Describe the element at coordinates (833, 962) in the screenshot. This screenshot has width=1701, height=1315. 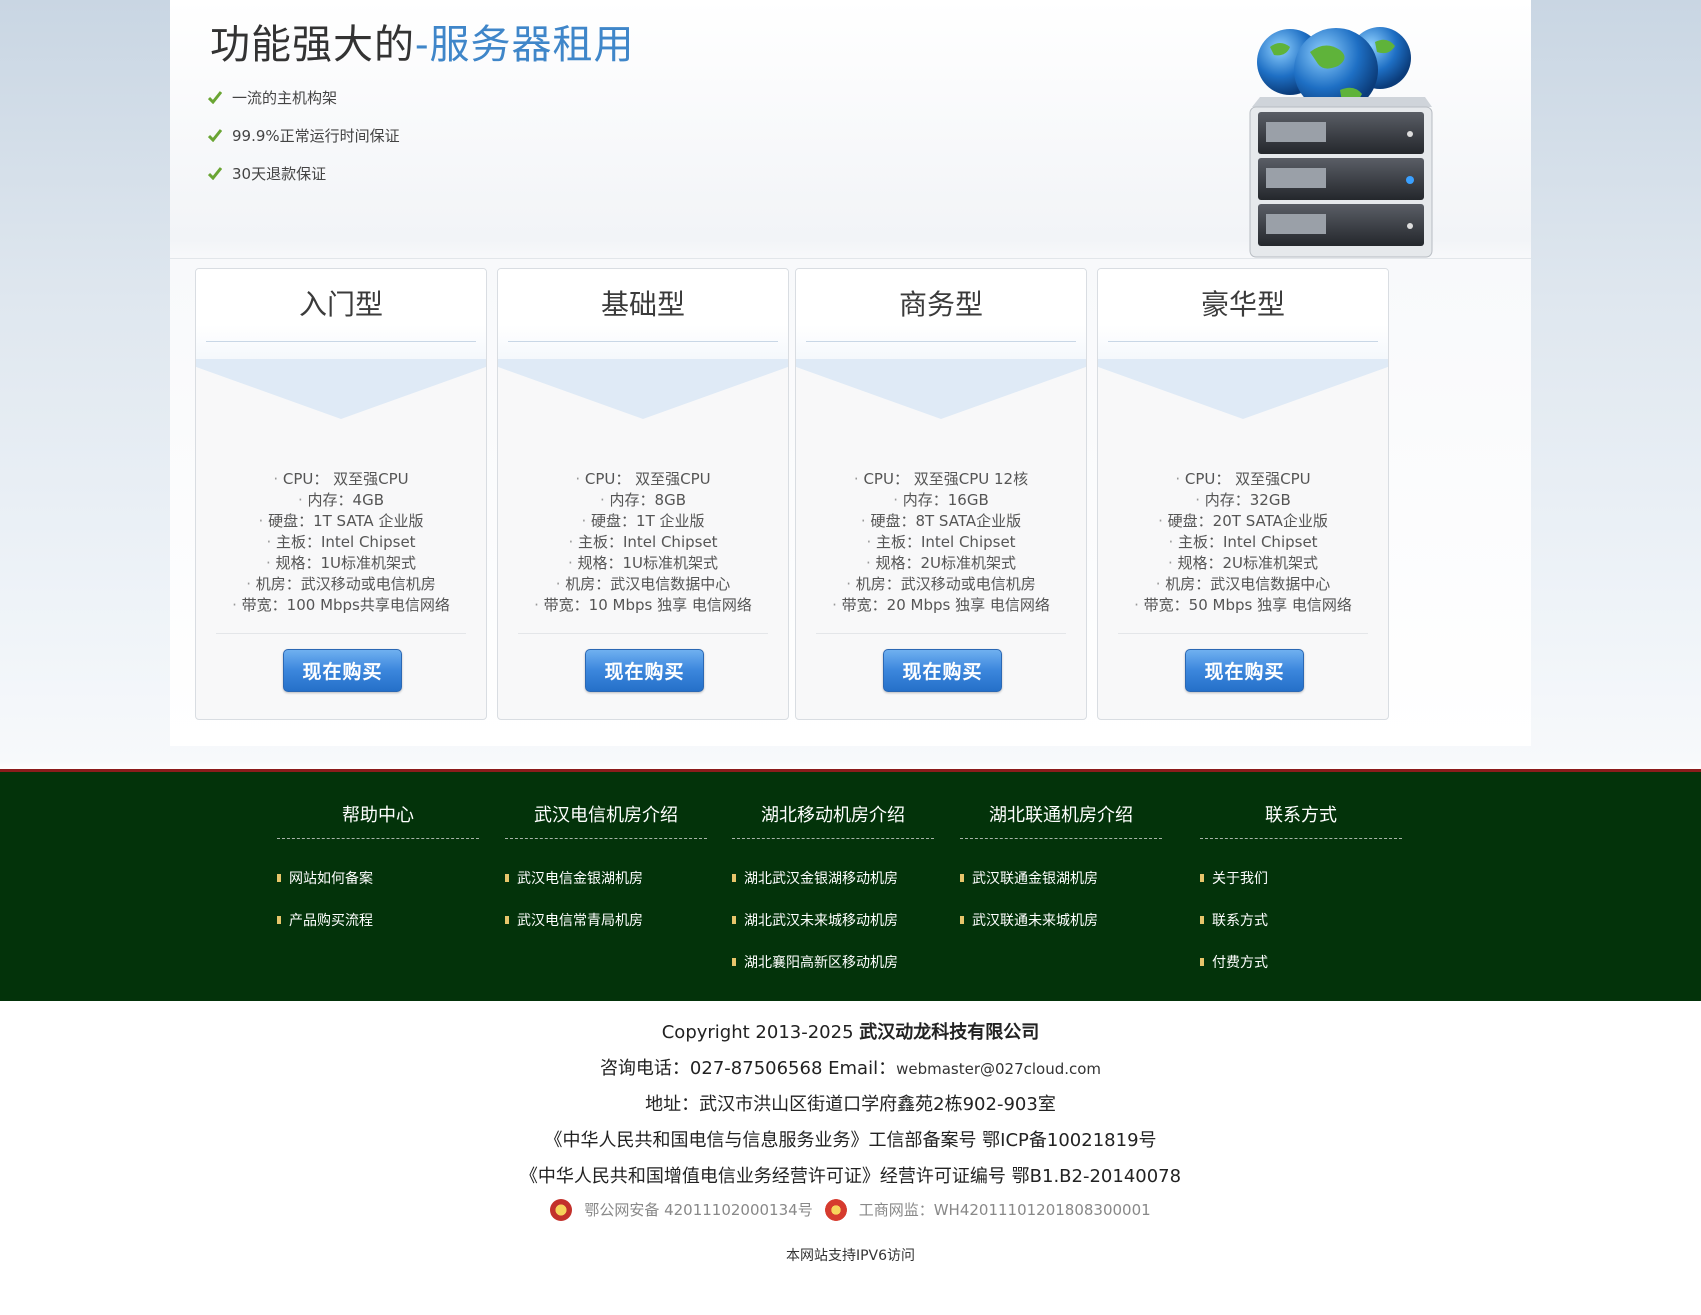
I see `footer-link: 湖北襄阳高新区移动机房` at that location.